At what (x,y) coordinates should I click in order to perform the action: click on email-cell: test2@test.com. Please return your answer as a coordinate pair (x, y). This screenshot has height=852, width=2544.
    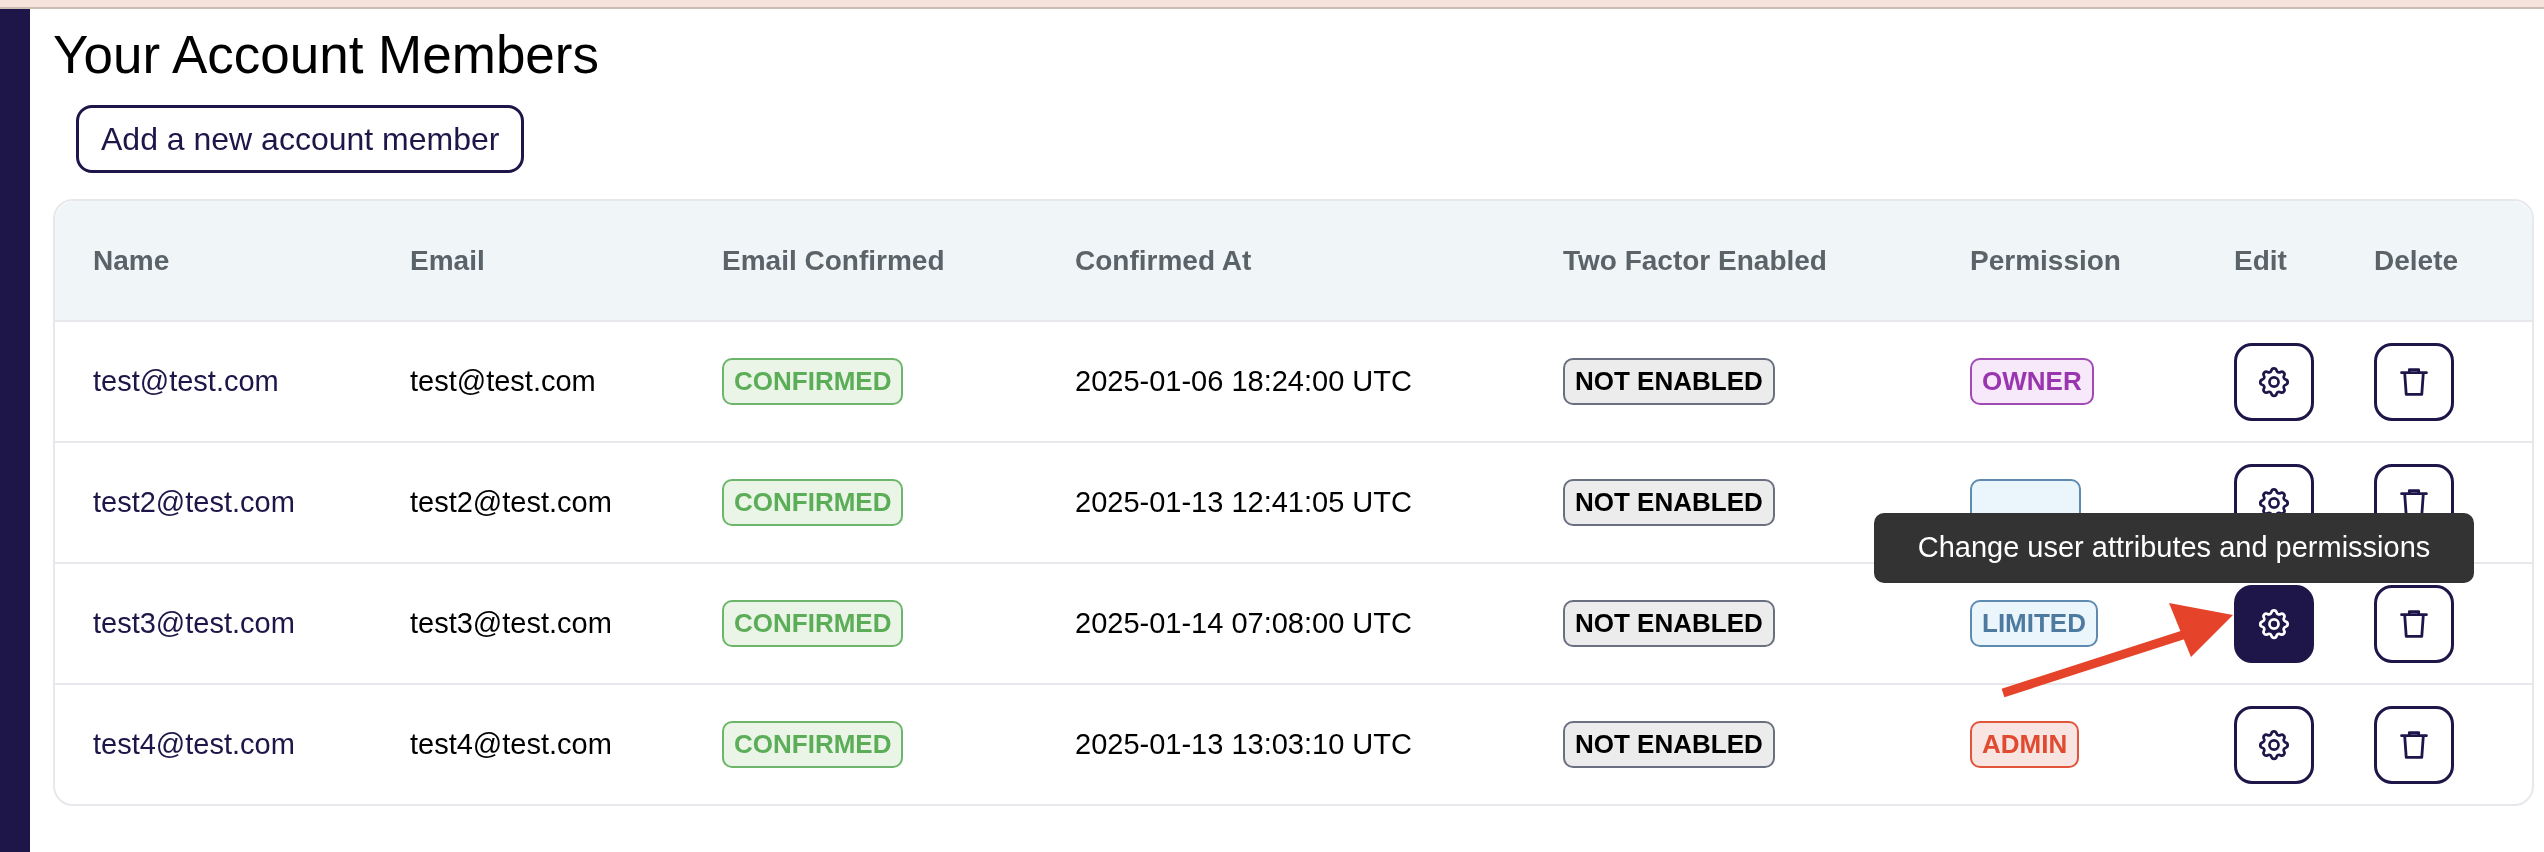
    Looking at the image, I should click on (511, 502).